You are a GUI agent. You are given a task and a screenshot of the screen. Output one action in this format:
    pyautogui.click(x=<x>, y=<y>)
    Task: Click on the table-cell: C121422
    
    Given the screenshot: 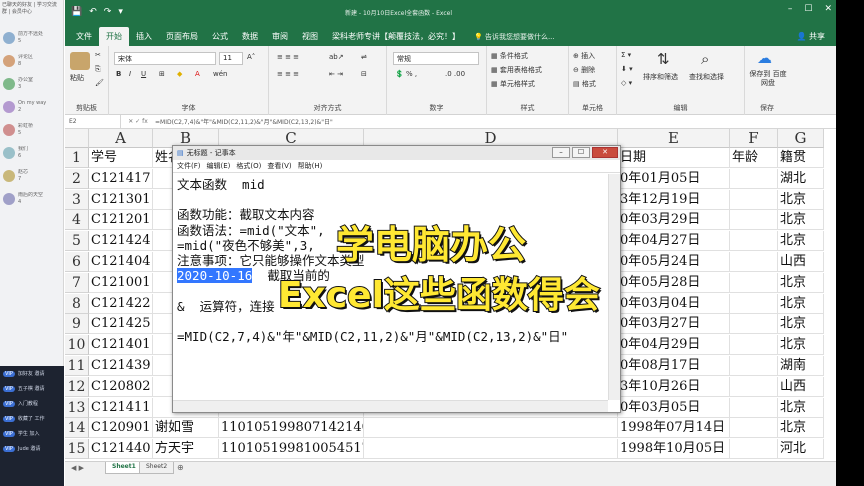 What is the action you would take?
    pyautogui.click(x=121, y=303)
    